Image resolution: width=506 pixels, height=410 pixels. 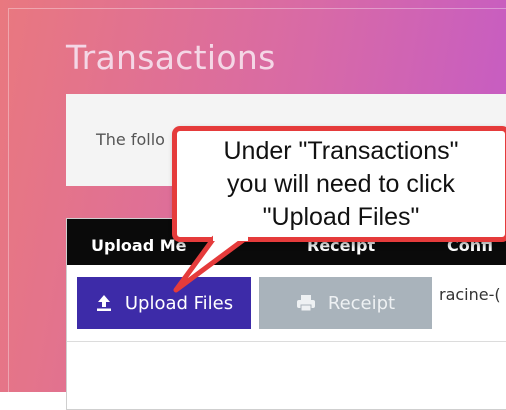 I want to click on confirmation-file-name: racine-(, so click(x=470, y=294).